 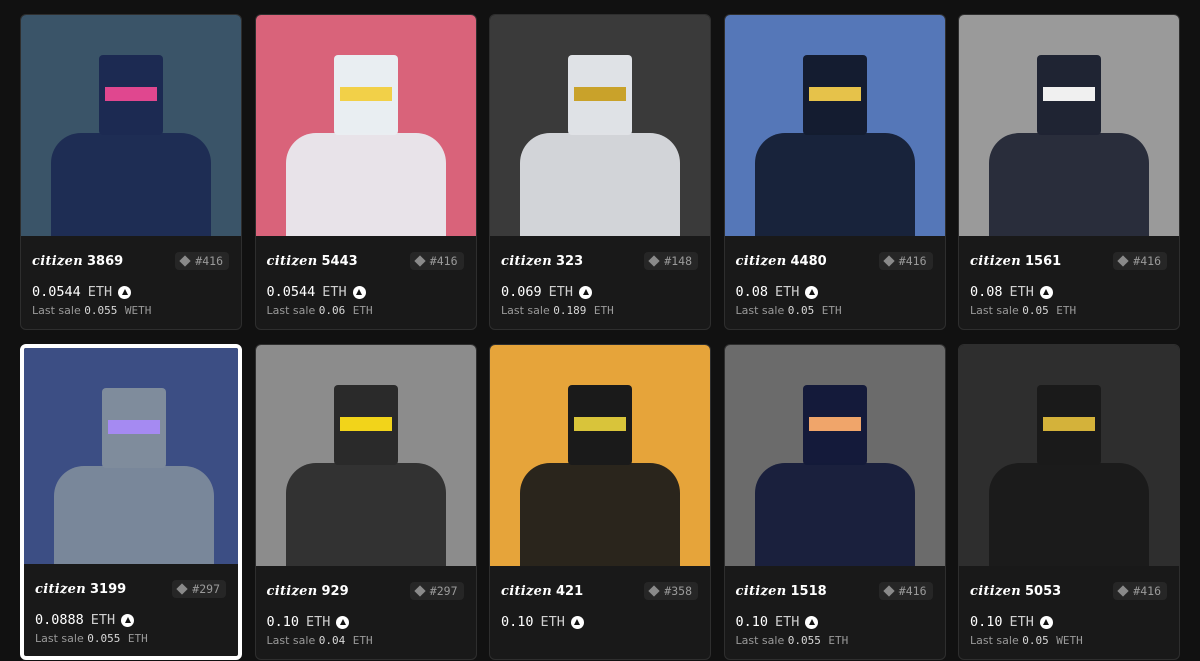 What do you see at coordinates (362, 640) in the screenshot?
I see `last-sale-currency: ETH` at bounding box center [362, 640].